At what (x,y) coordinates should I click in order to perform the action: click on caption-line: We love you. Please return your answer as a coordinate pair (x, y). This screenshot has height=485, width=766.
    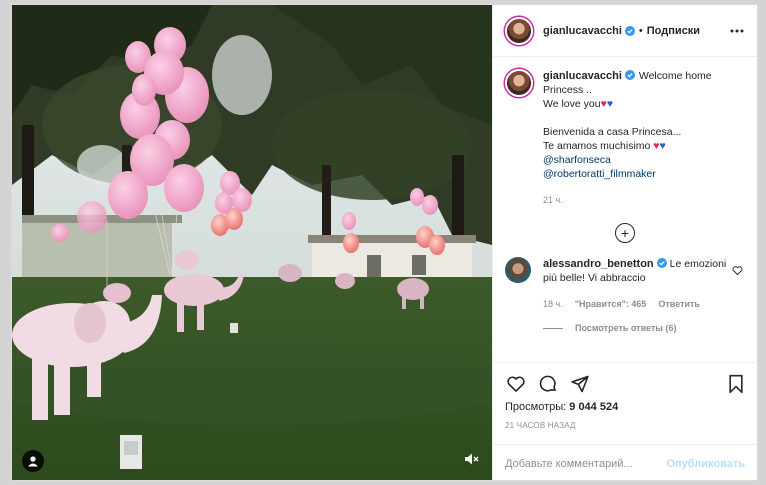
    Looking at the image, I should click on (572, 104).